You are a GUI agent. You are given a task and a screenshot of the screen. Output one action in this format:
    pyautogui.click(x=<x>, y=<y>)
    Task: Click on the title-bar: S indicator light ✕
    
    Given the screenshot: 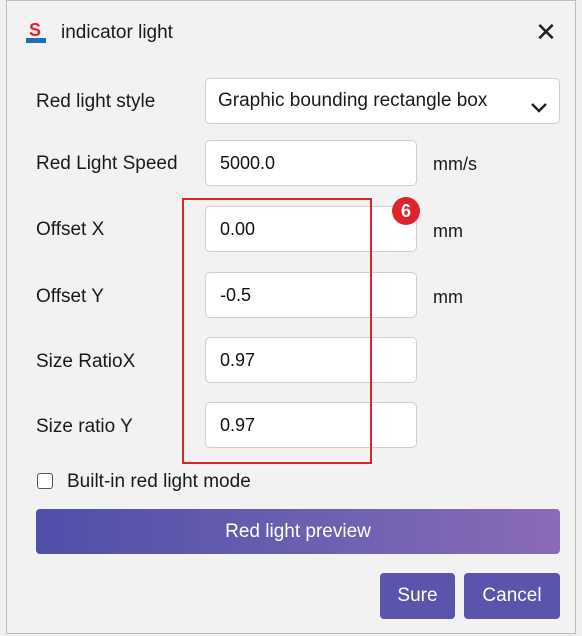 What is the action you would take?
    pyautogui.click(x=291, y=32)
    